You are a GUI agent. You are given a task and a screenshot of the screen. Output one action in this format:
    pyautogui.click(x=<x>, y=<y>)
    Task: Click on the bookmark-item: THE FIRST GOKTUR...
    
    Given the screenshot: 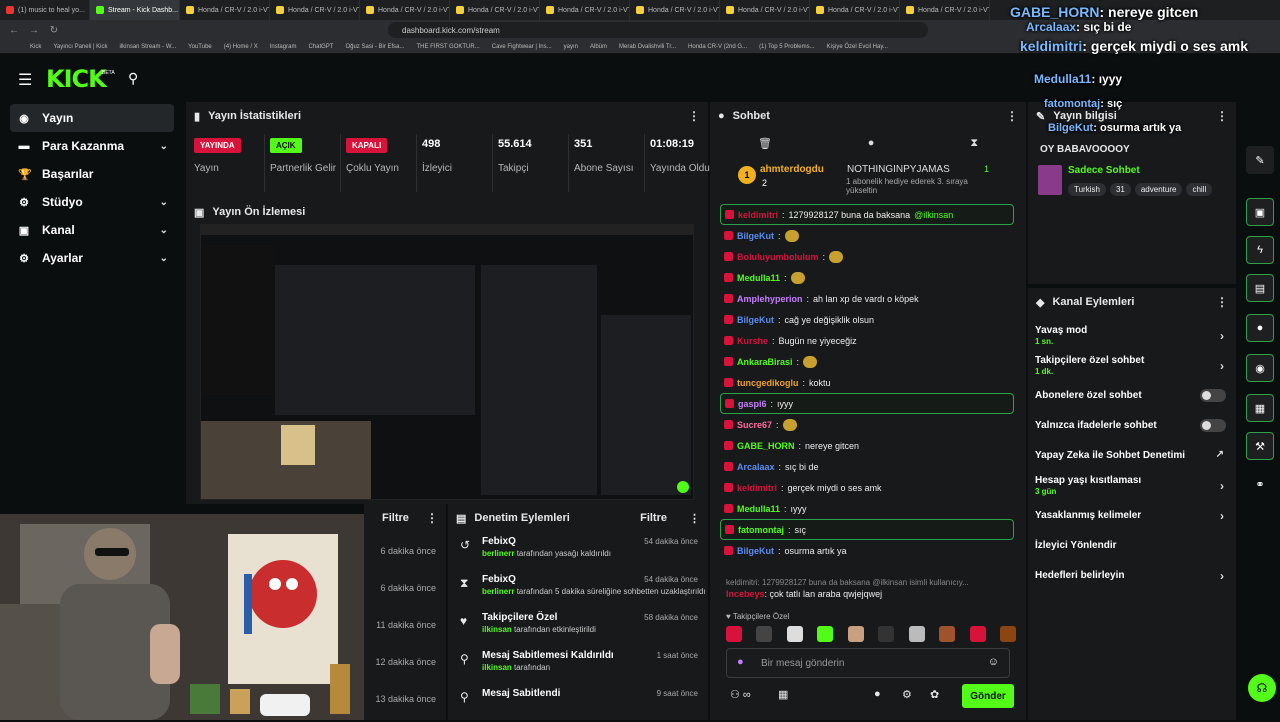 What is the action you would take?
    pyautogui.click(x=448, y=47)
    